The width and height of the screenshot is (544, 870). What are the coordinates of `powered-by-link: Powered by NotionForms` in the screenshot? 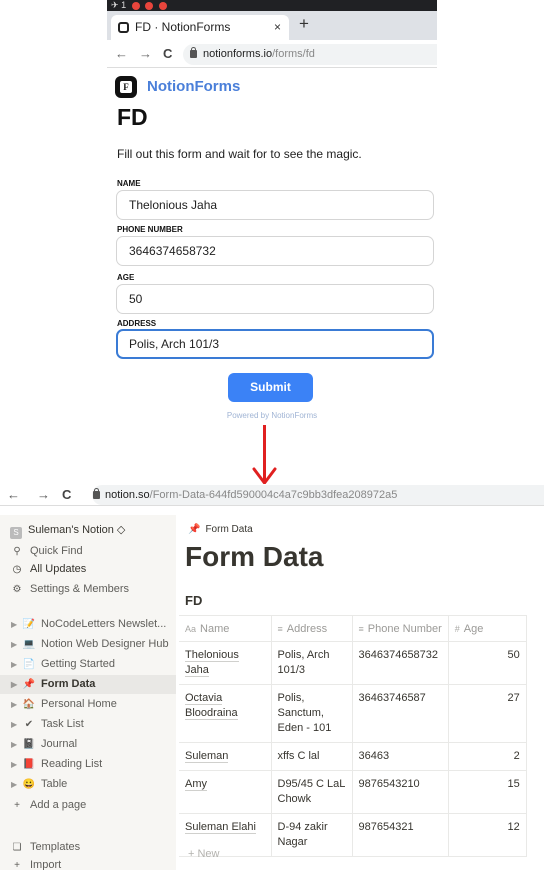 It's located at (272, 415).